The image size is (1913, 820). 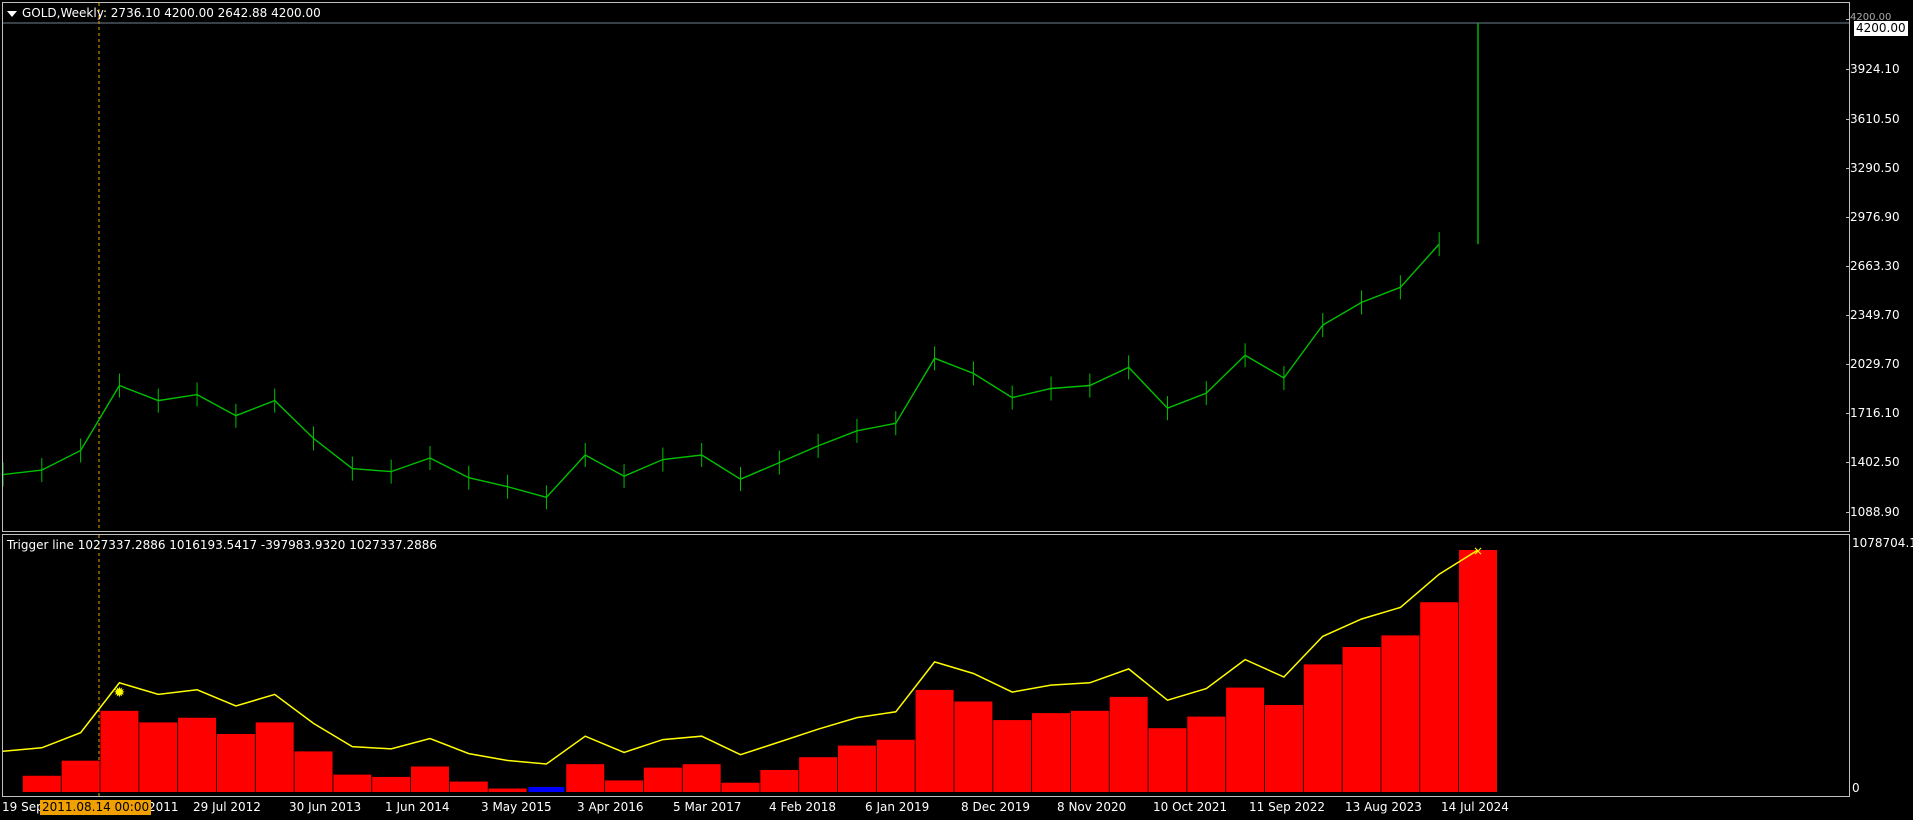 What do you see at coordinates (163, 807) in the screenshot?
I see `x-tick: 2011` at bounding box center [163, 807].